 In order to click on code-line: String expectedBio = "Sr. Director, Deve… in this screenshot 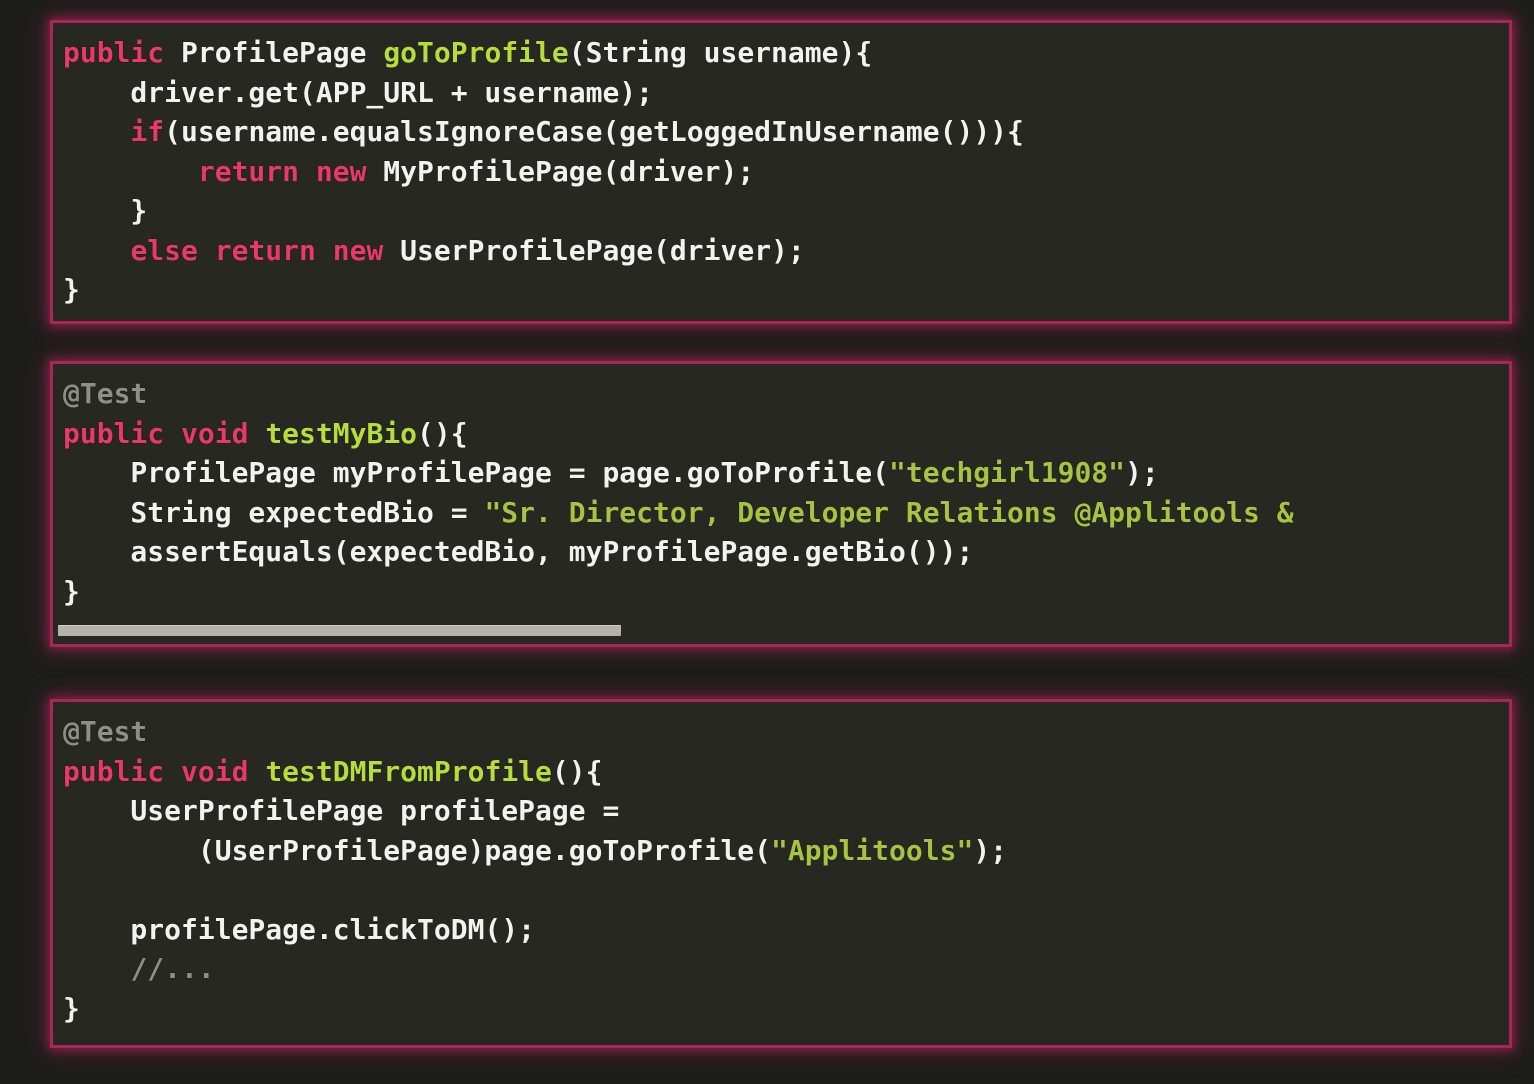, I will do `click(786, 513)`.